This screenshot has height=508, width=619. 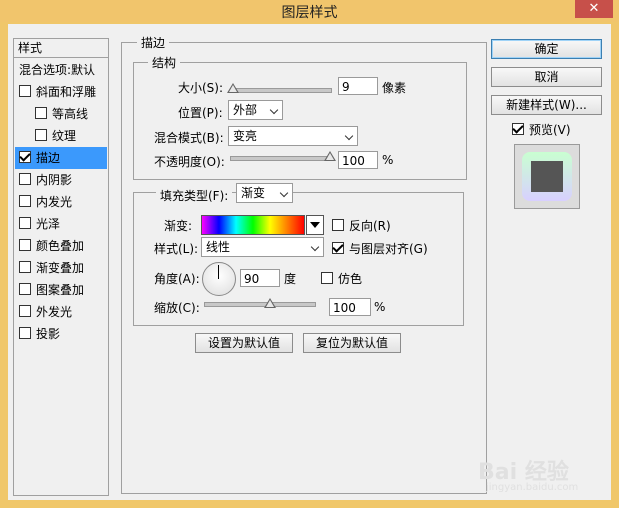 What do you see at coordinates (177, 279) in the screenshot?
I see `angle-label: 角度(A):` at bounding box center [177, 279].